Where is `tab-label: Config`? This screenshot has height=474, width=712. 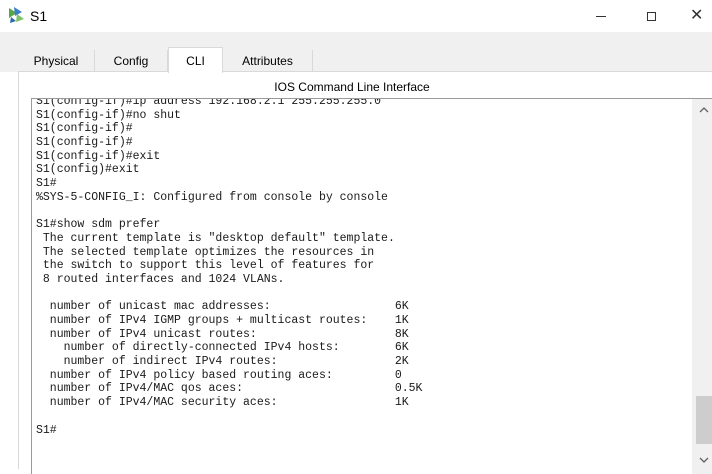 tab-label: Config is located at coordinates (131, 61).